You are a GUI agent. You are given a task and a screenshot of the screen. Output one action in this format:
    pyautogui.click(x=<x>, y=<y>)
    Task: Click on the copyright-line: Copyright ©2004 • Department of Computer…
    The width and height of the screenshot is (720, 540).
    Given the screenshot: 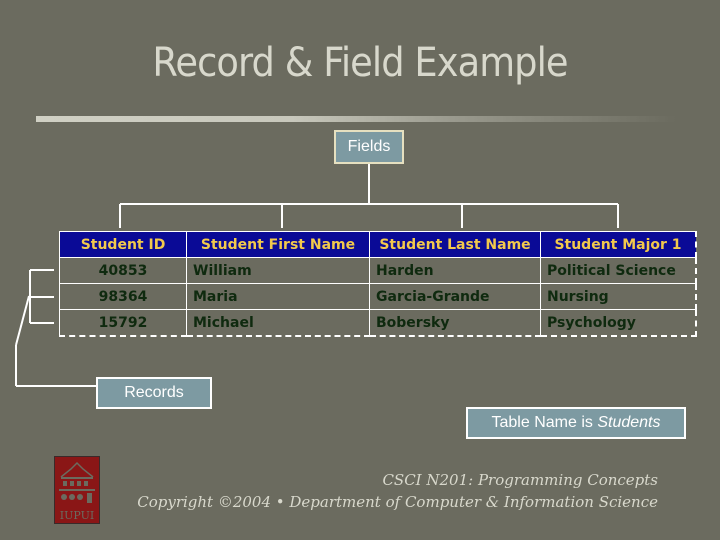 What is the action you would take?
    pyautogui.click(x=397, y=502)
    